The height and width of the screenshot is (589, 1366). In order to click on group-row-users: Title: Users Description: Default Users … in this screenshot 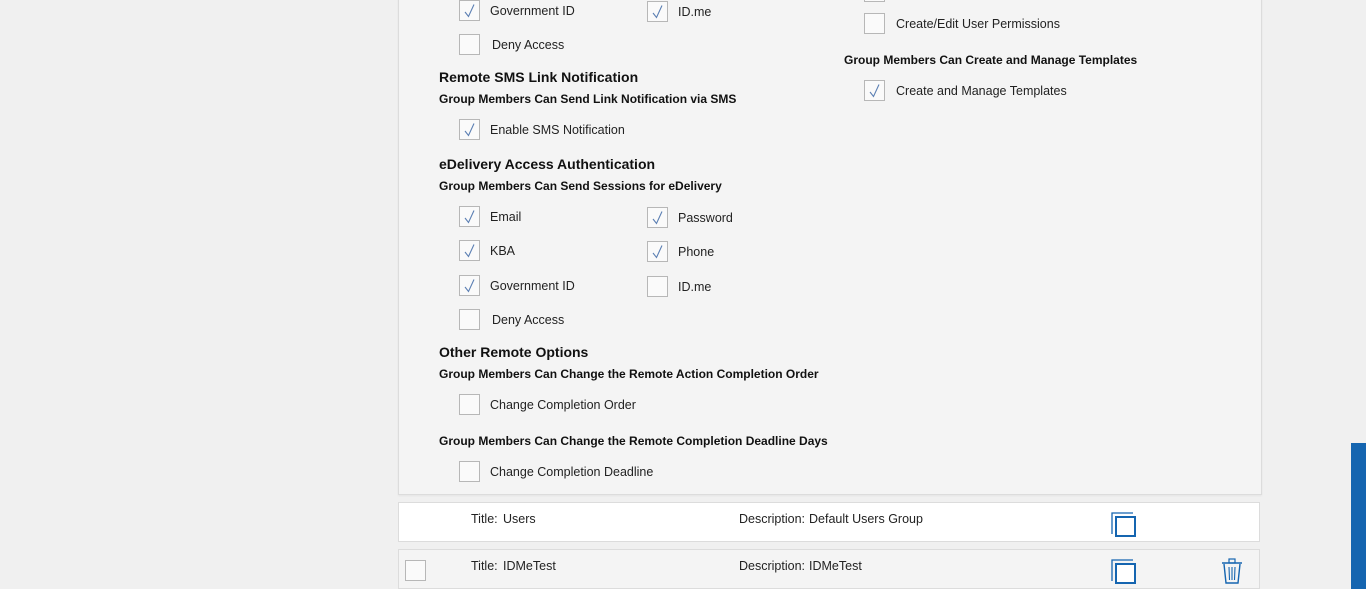, I will do `click(829, 522)`.